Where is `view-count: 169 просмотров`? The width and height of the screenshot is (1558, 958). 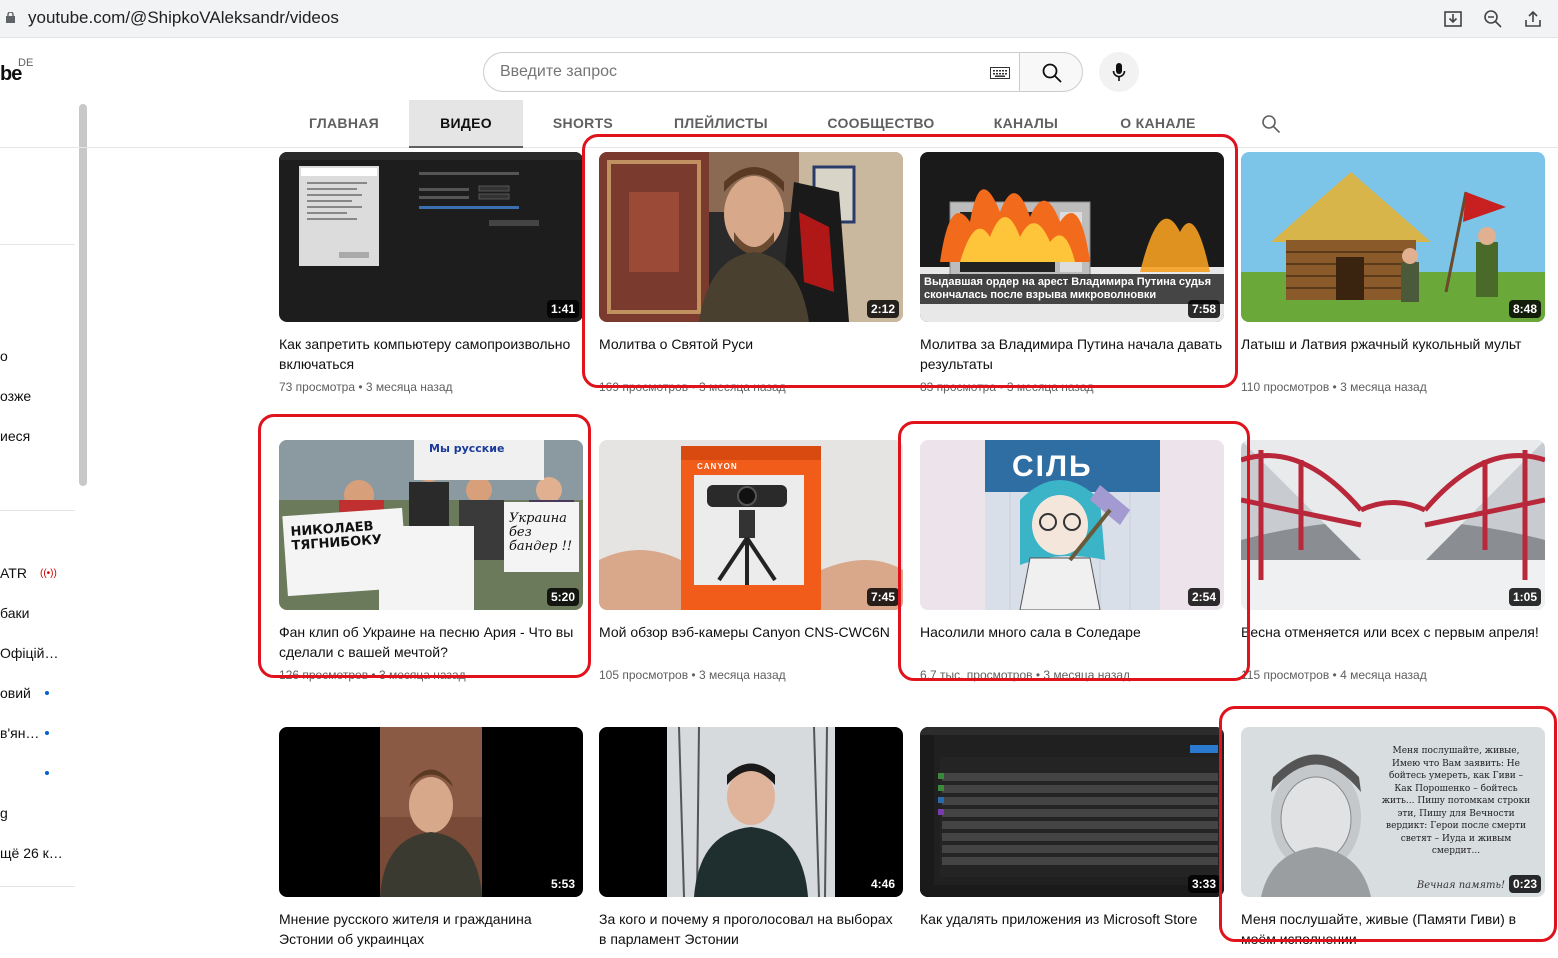 view-count: 169 просмотров is located at coordinates (644, 387).